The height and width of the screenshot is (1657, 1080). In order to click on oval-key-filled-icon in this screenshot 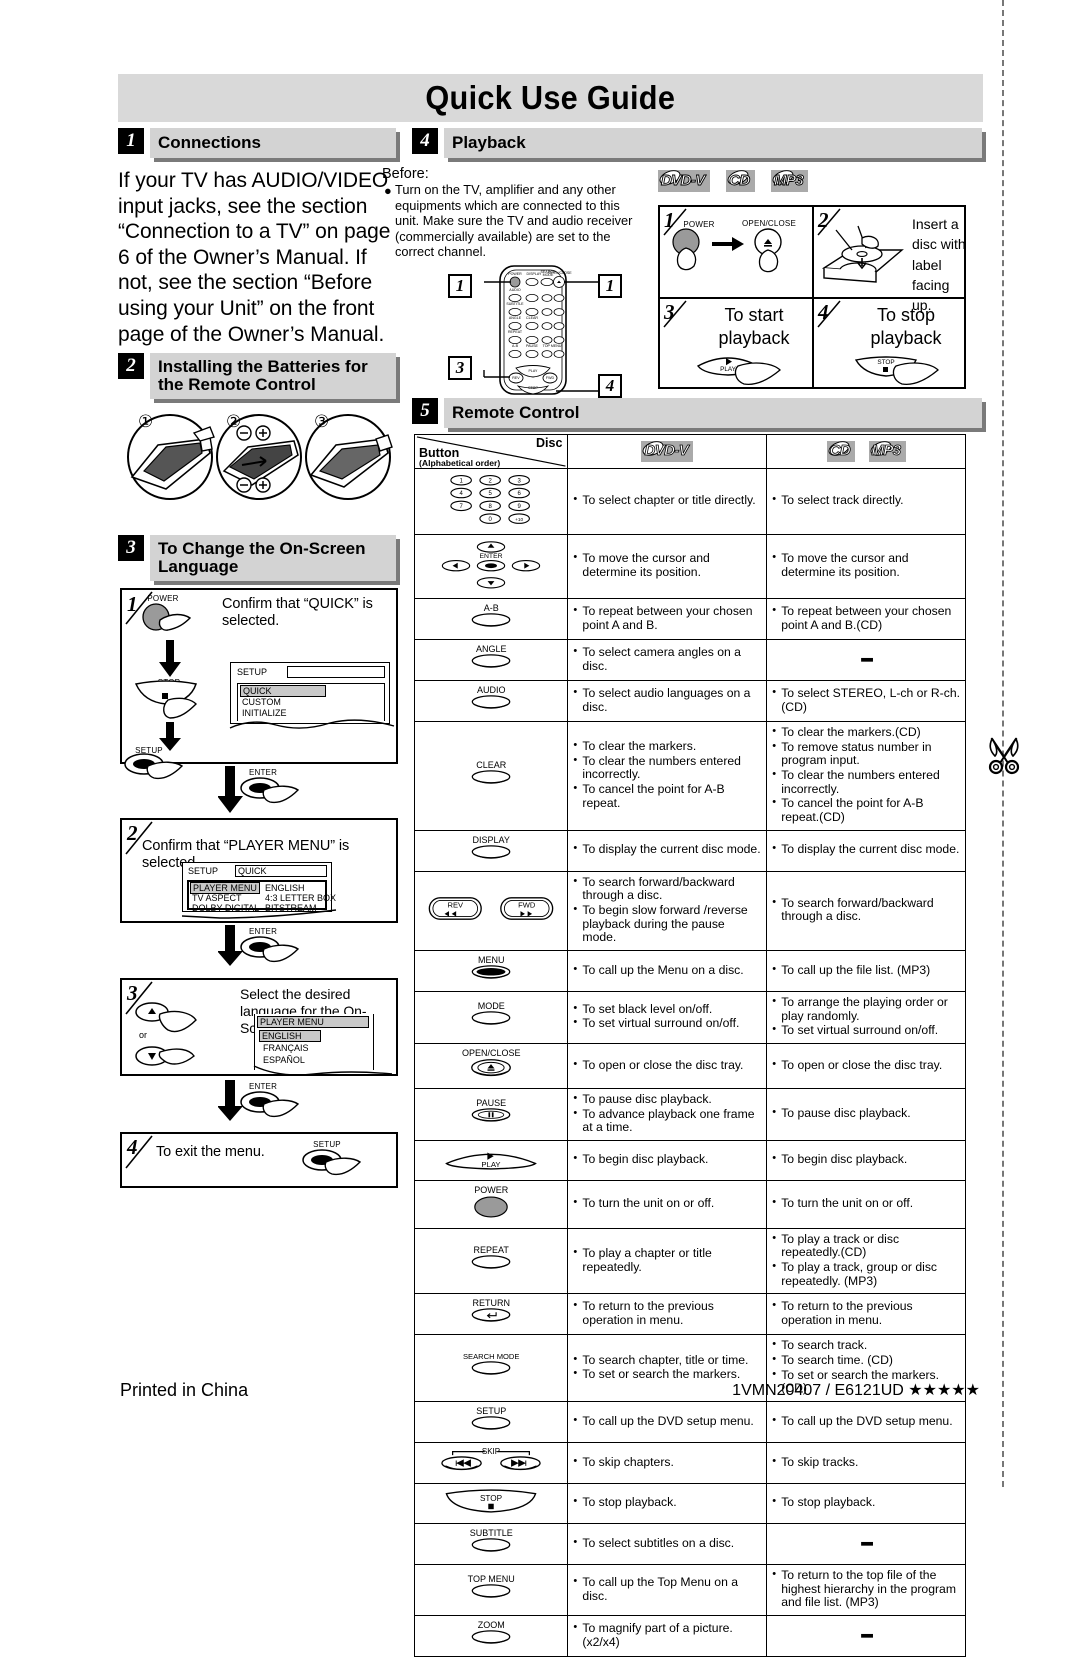, I will do `click(491, 973)`.